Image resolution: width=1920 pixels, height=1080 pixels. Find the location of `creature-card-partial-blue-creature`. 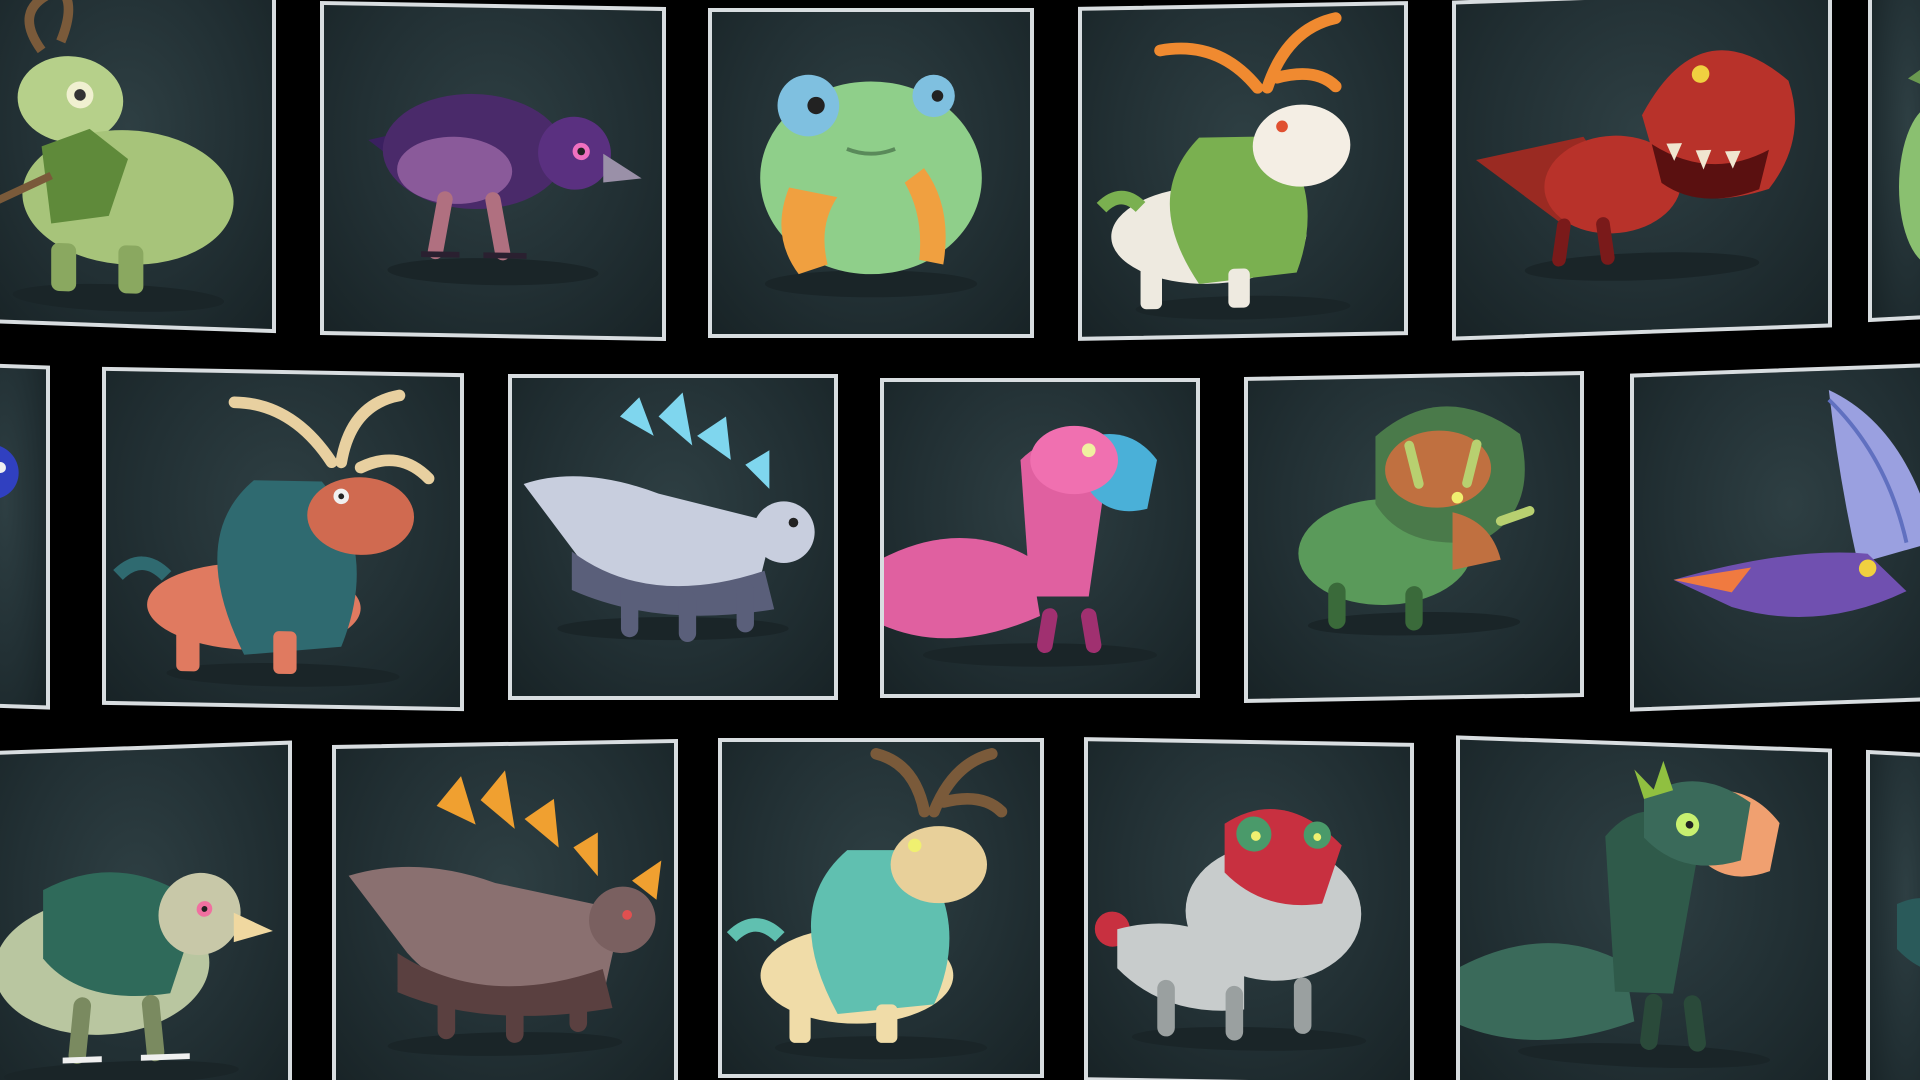

creature-card-partial-blue-creature is located at coordinates (25, 536).